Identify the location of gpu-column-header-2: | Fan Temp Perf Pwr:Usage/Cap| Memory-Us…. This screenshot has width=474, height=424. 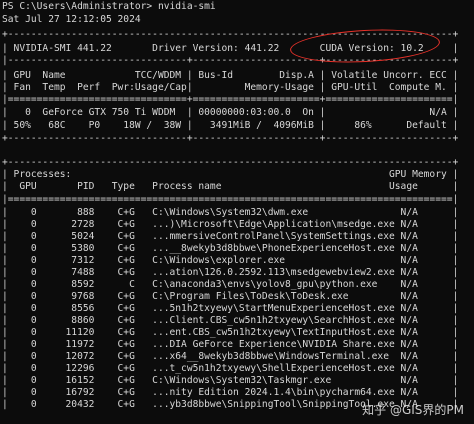
(230, 87).